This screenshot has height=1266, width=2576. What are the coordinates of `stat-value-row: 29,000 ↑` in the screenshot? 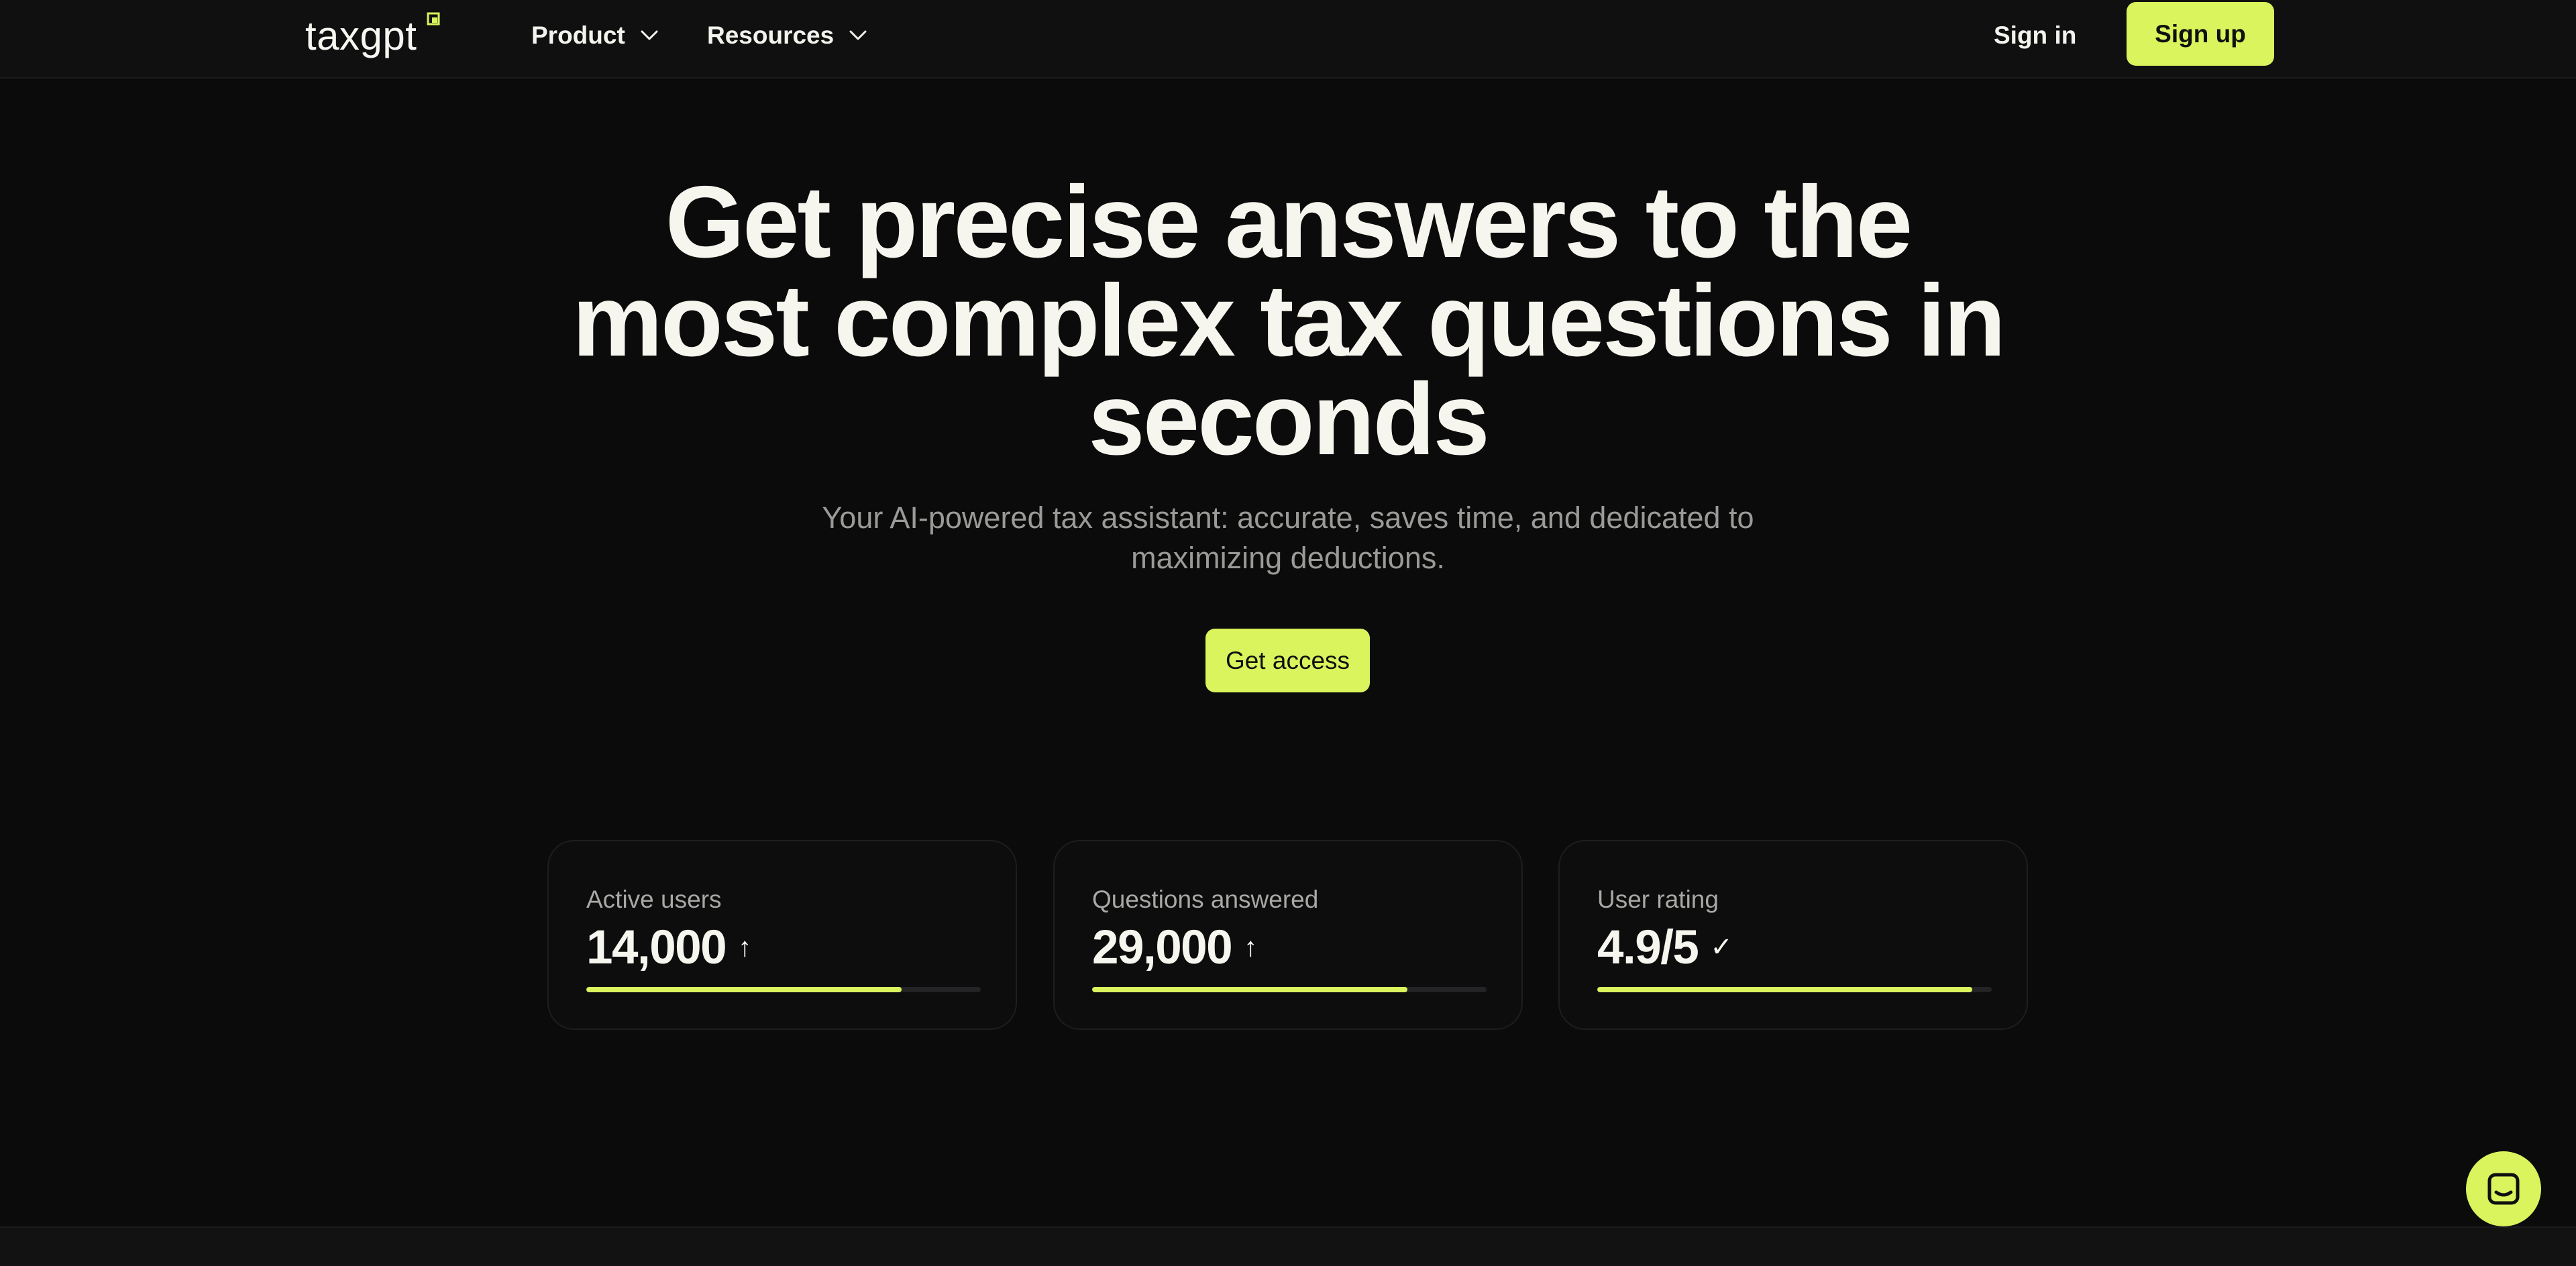 It's located at (1174, 947).